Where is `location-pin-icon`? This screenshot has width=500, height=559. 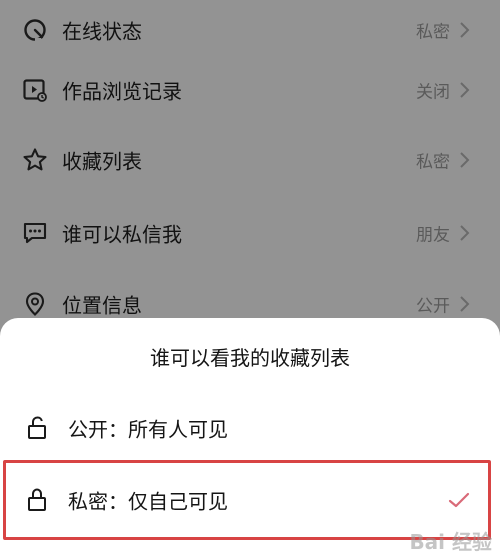
location-pin-icon is located at coordinates (35, 304).